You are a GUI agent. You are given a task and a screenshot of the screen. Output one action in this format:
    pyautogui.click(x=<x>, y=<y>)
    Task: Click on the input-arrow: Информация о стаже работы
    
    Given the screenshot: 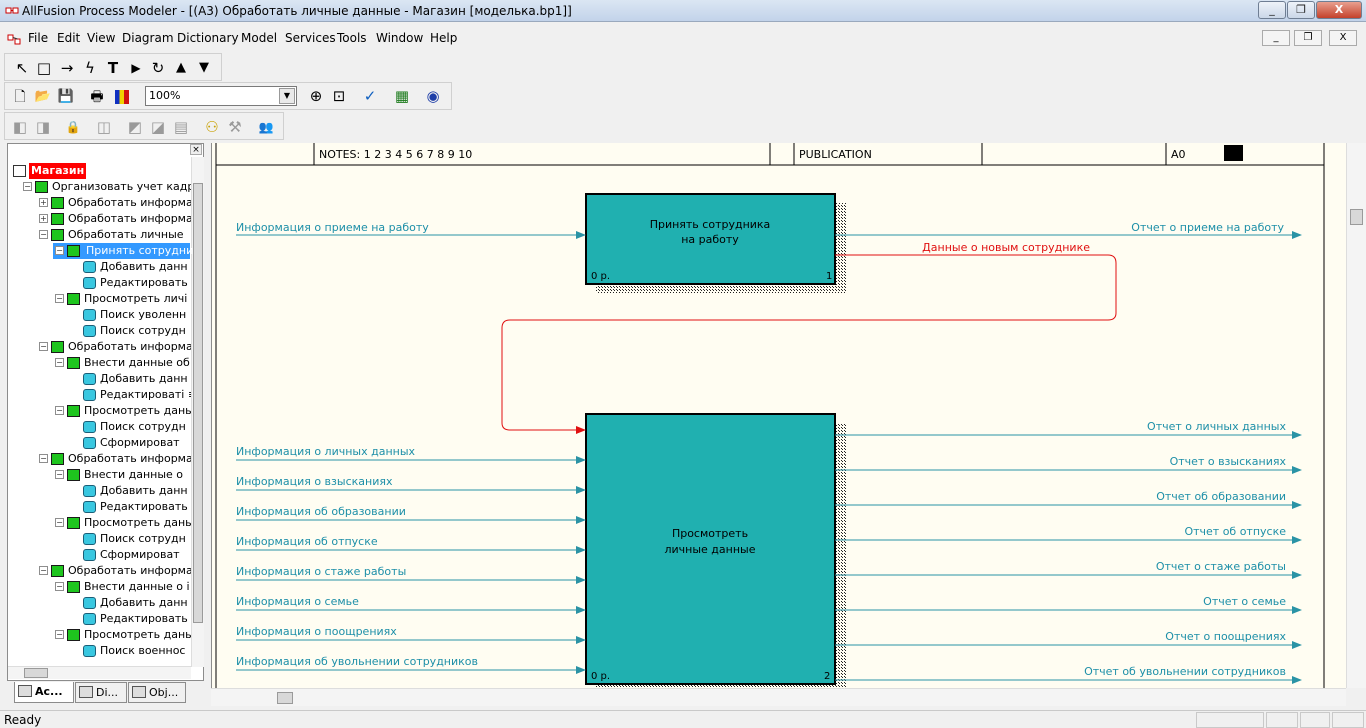 What is the action you would take?
    pyautogui.click(x=411, y=574)
    